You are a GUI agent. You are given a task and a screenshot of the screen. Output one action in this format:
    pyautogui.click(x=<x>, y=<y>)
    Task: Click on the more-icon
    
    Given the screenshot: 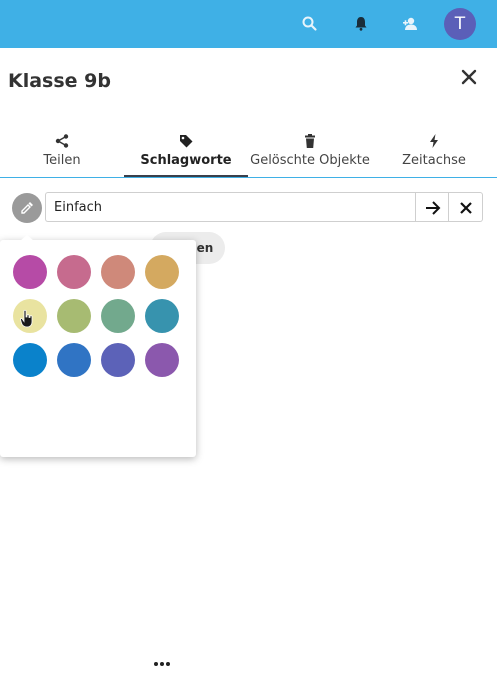 What is the action you would take?
    pyautogui.click(x=162, y=664)
    